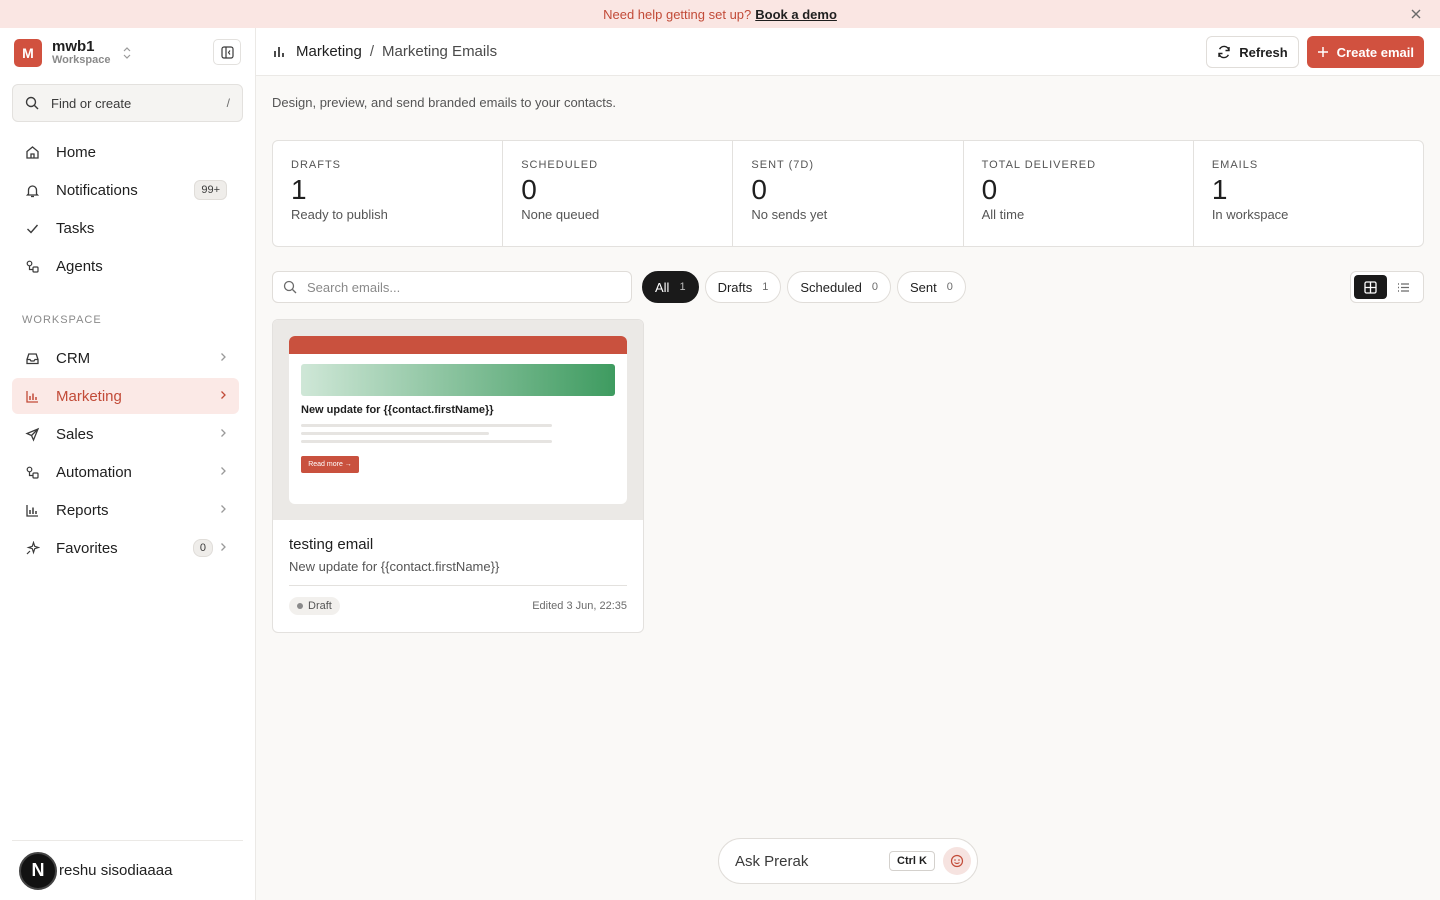 The width and height of the screenshot is (1440, 900). Describe the element at coordinates (440, 51) in the screenshot. I see `page-title: Marketing Emails` at that location.